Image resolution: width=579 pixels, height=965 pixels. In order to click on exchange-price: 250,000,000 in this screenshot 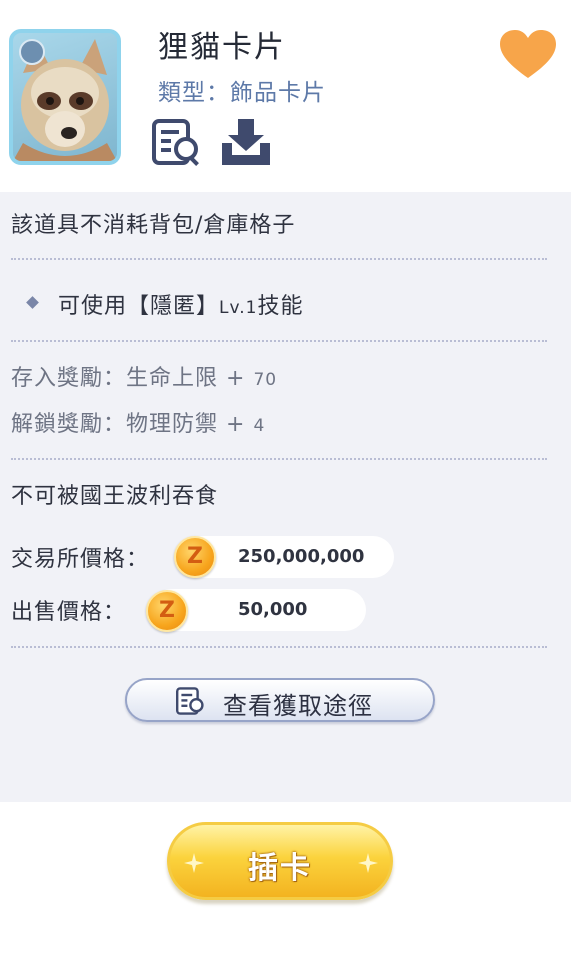, I will do `click(301, 556)`.